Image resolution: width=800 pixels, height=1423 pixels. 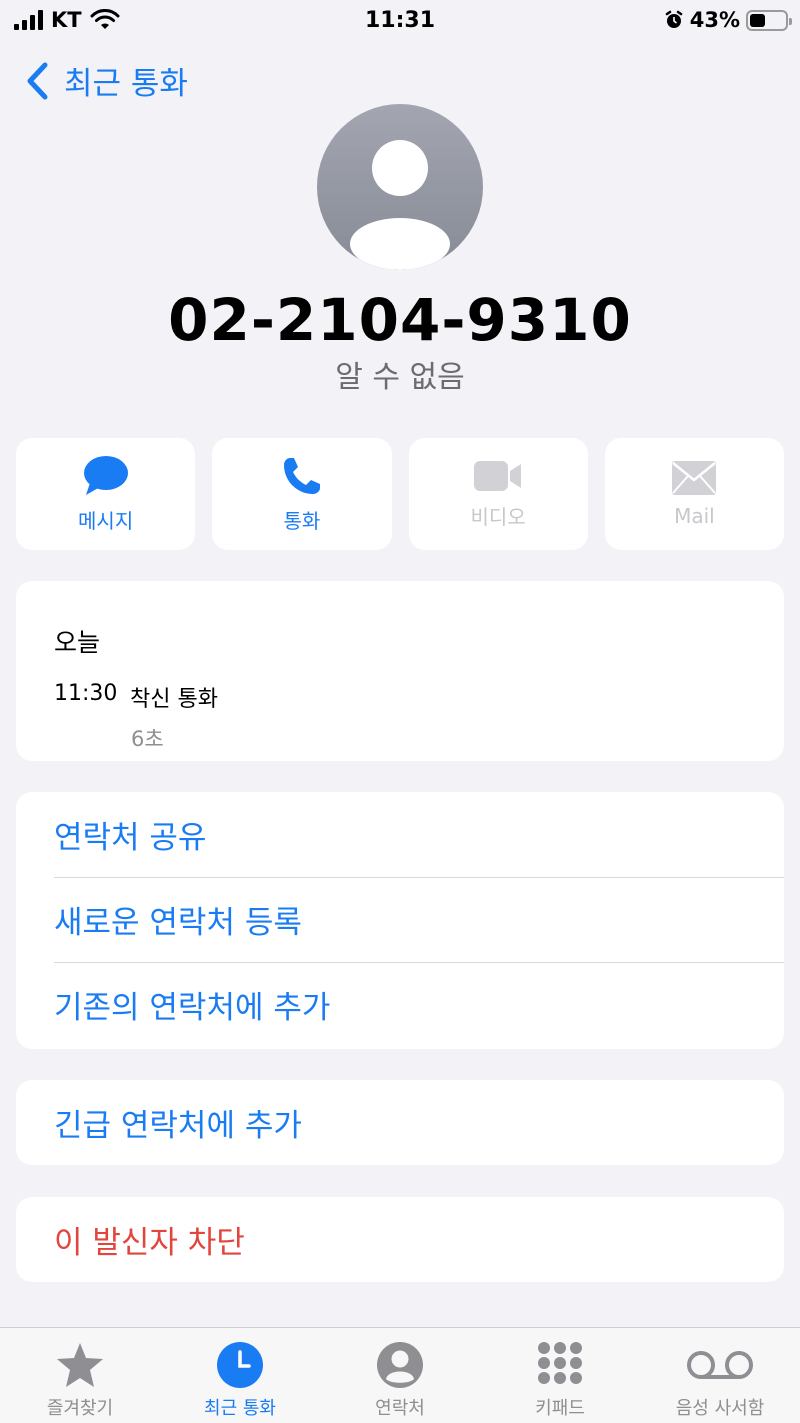 I want to click on phone-number: 02-2104-9310, so click(x=400, y=320).